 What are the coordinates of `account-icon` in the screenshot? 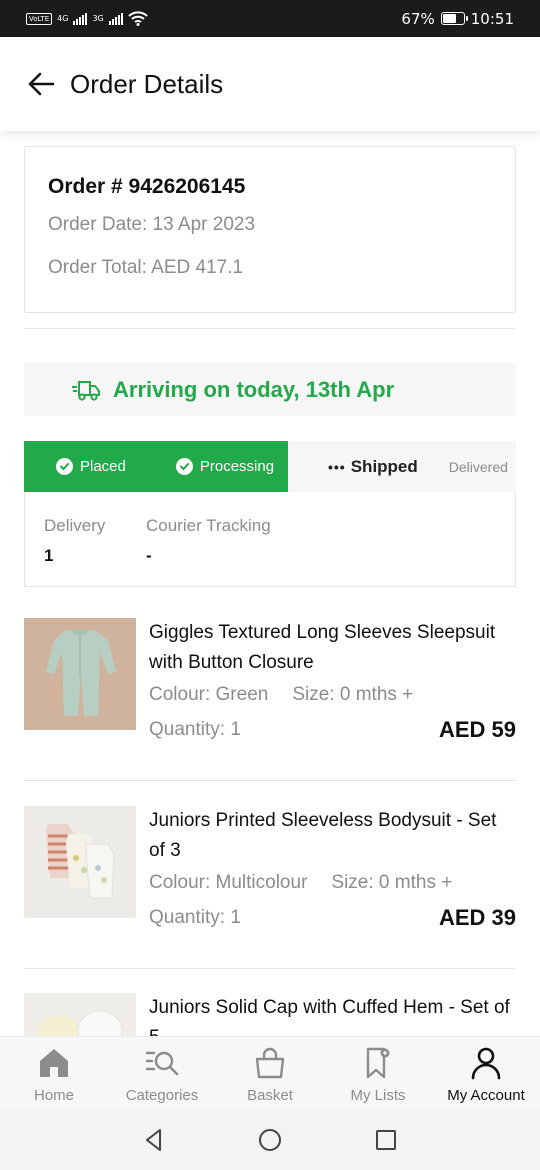 It's located at (486, 1063).